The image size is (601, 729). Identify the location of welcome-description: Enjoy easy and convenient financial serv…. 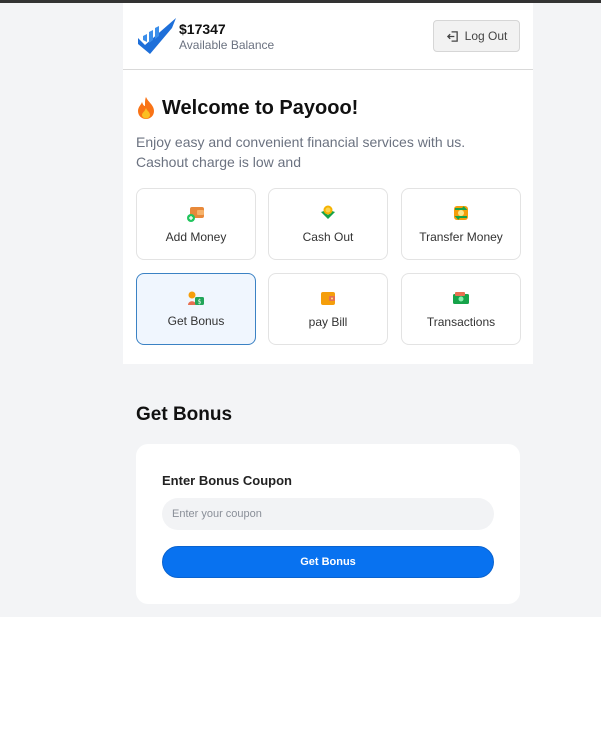
(301, 152).